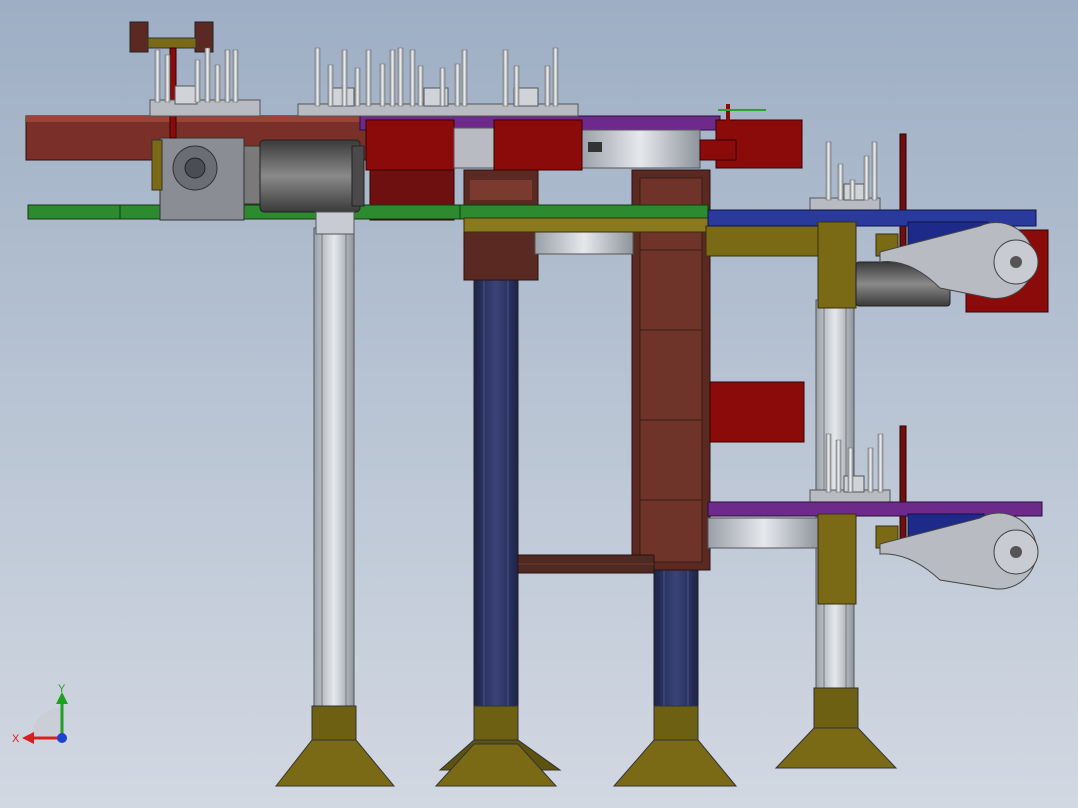  I want to click on triad-plane, so click(46, 721).